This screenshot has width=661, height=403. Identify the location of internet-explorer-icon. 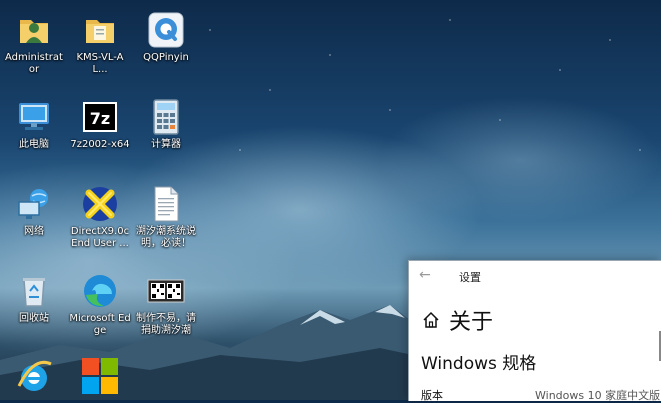
(34, 376).